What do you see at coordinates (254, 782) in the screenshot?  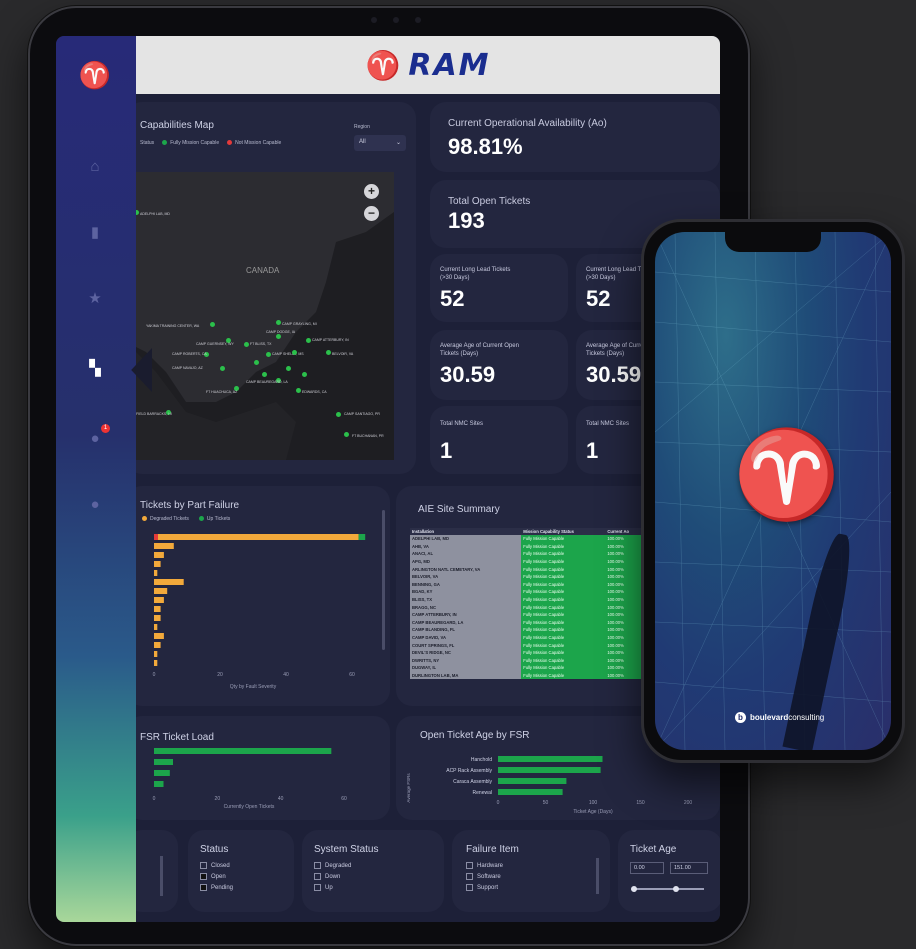 I see `fsr-load-chart: 0 20 40 60 Currently Open Tickets` at bounding box center [254, 782].